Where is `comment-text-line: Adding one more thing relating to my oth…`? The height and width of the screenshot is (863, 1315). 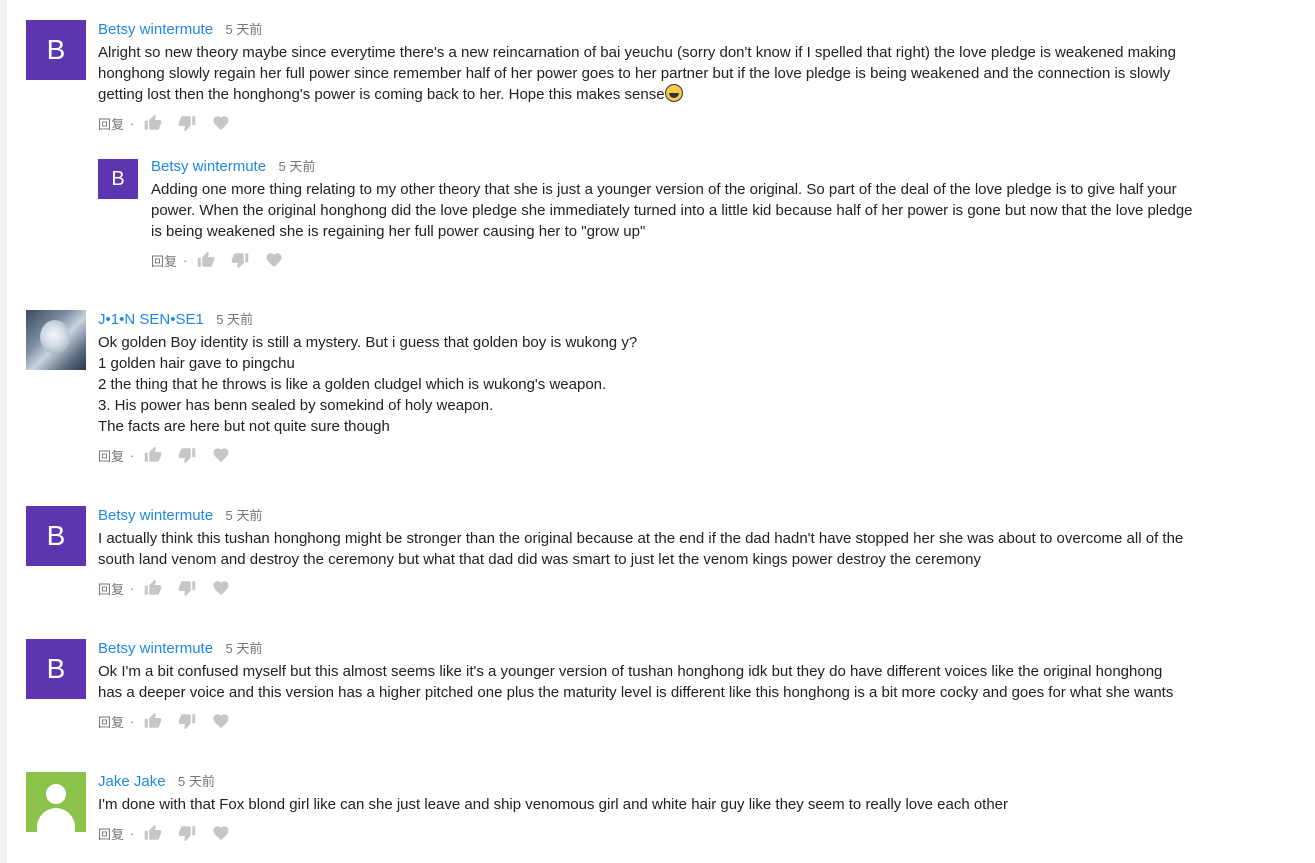 comment-text-line: Adding one more thing relating to my oth… is located at coordinates (664, 189).